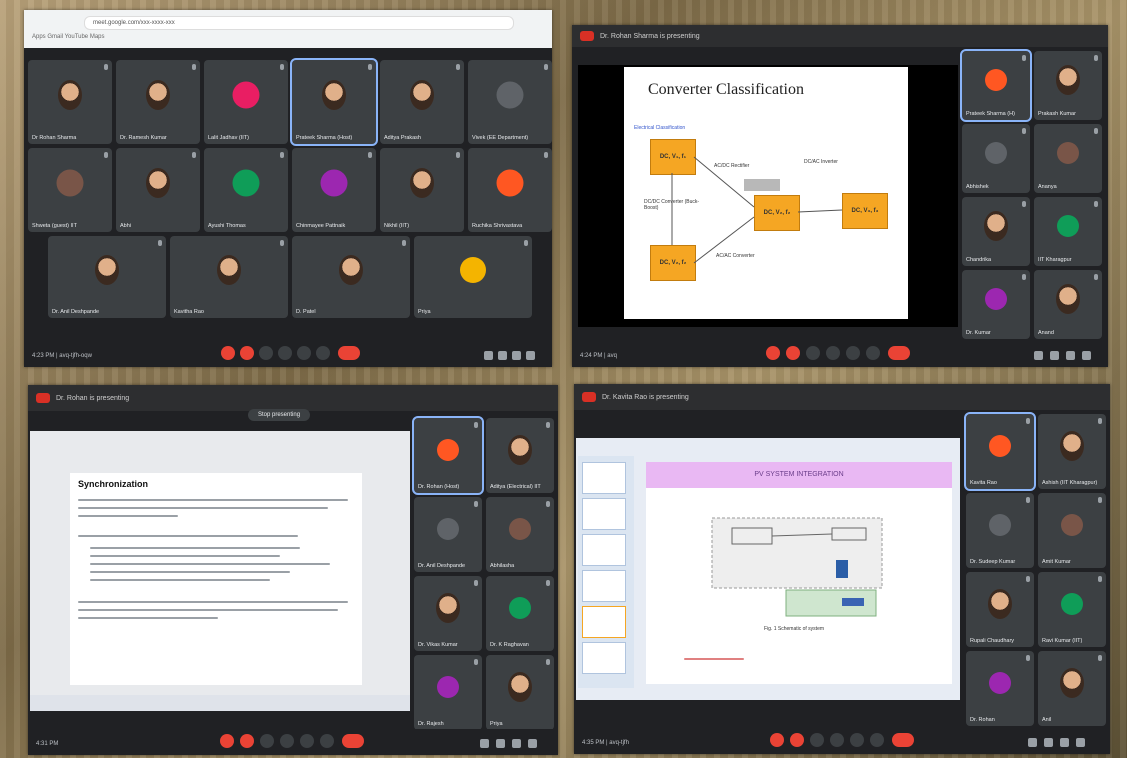  I want to click on participant-tile: Abhi, so click(158, 190).